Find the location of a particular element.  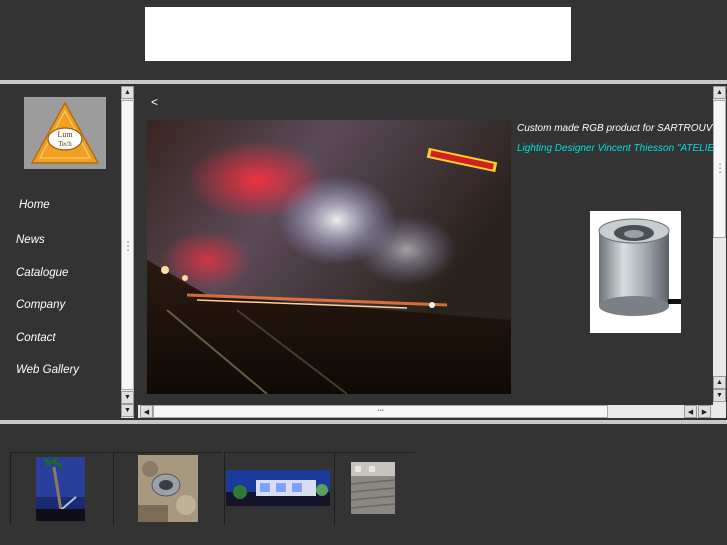

company-logo: Lum Tech is located at coordinates (65, 133).